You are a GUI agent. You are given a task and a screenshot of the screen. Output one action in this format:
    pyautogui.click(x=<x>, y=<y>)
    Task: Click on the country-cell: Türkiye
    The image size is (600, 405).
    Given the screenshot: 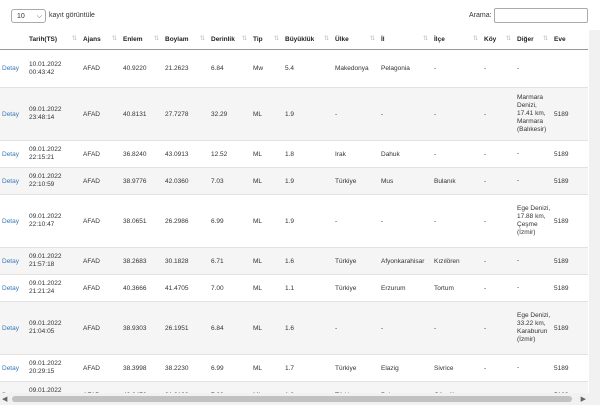 What is the action you would take?
    pyautogui.click(x=356, y=288)
    